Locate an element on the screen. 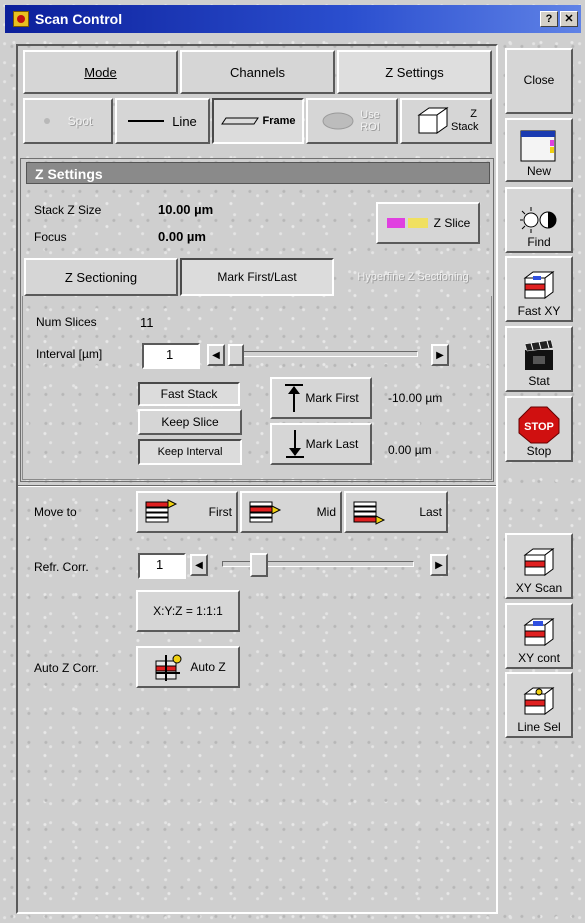 This screenshot has width=585, height=923. stack-z-size-value: 10.00 µm is located at coordinates (186, 209).